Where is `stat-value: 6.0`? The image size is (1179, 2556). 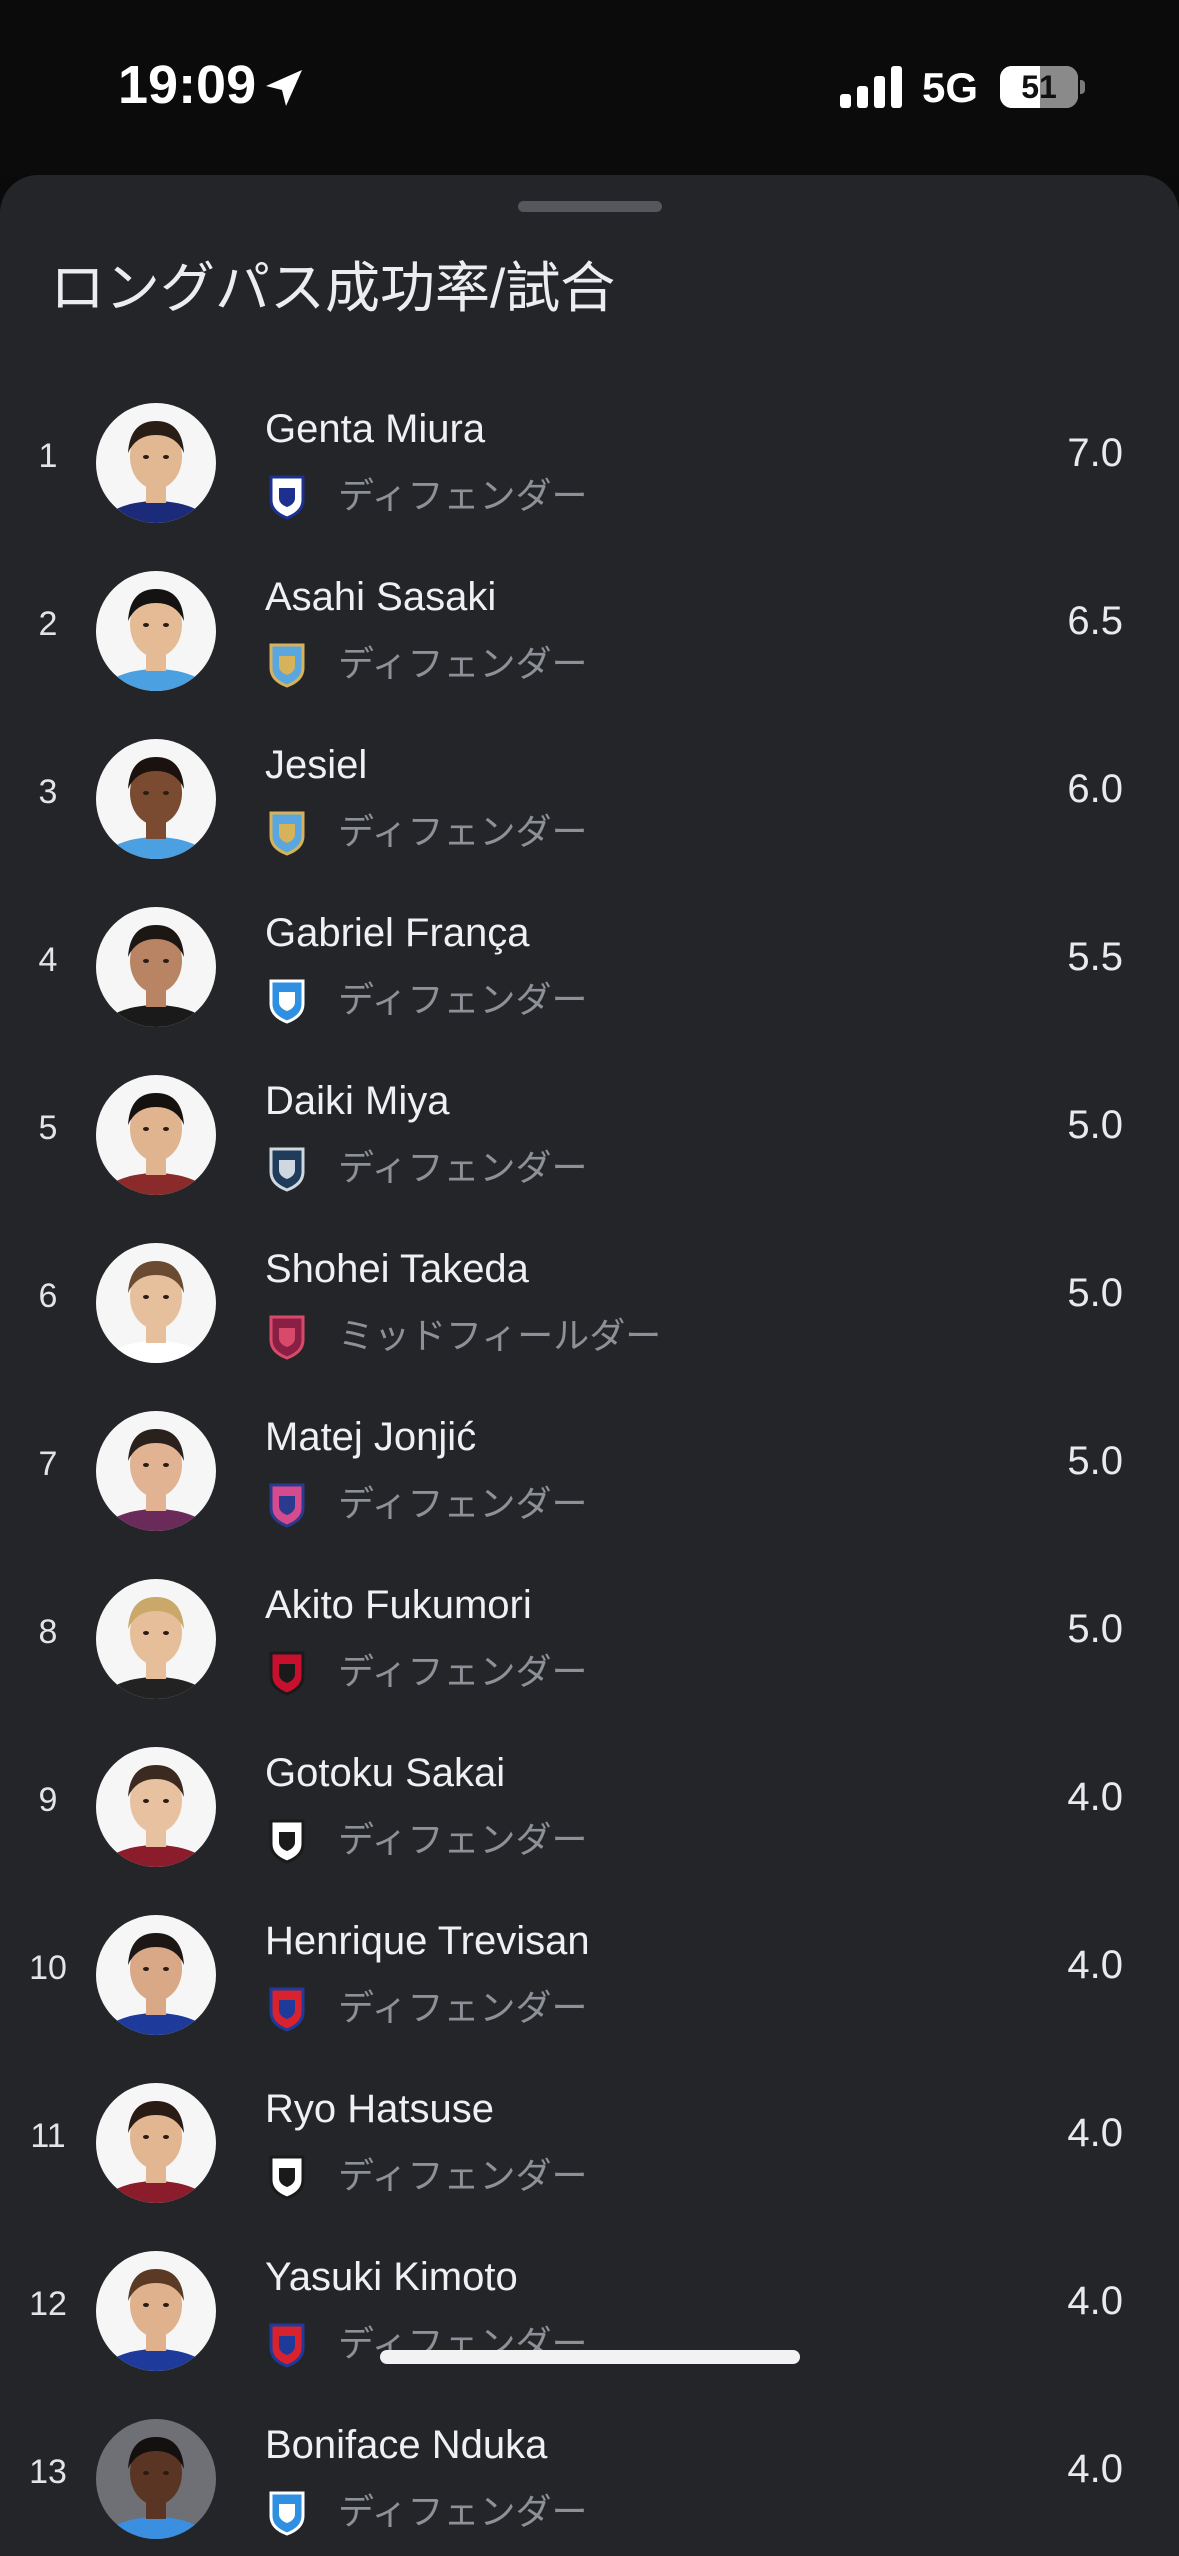
stat-value: 6.0 is located at coordinates (1095, 789).